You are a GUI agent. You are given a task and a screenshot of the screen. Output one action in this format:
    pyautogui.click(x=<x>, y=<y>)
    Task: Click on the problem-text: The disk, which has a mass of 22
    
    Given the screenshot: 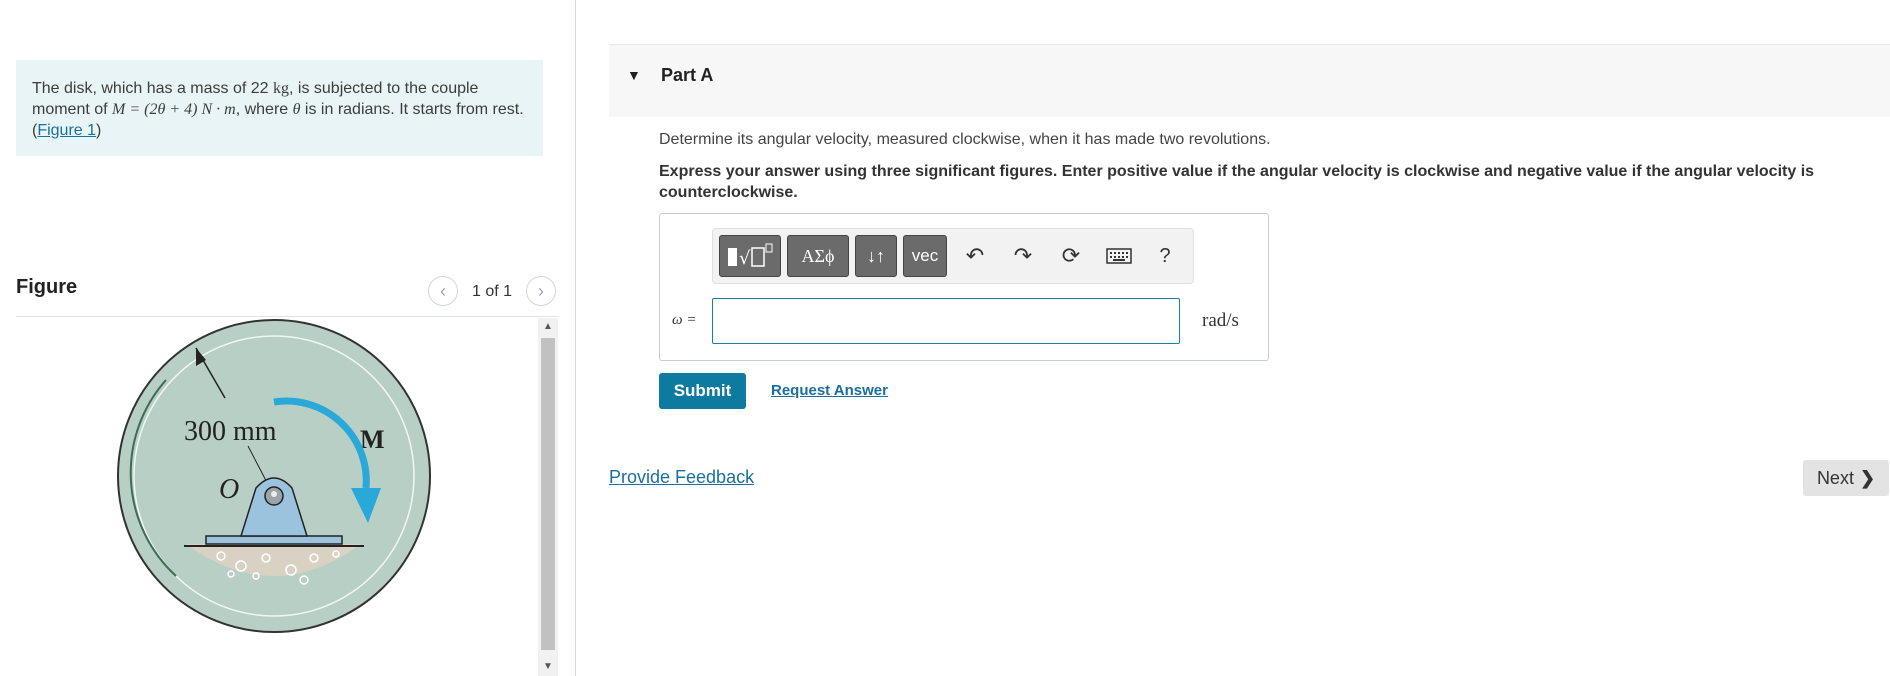 What is the action you would take?
    pyautogui.click(x=152, y=88)
    